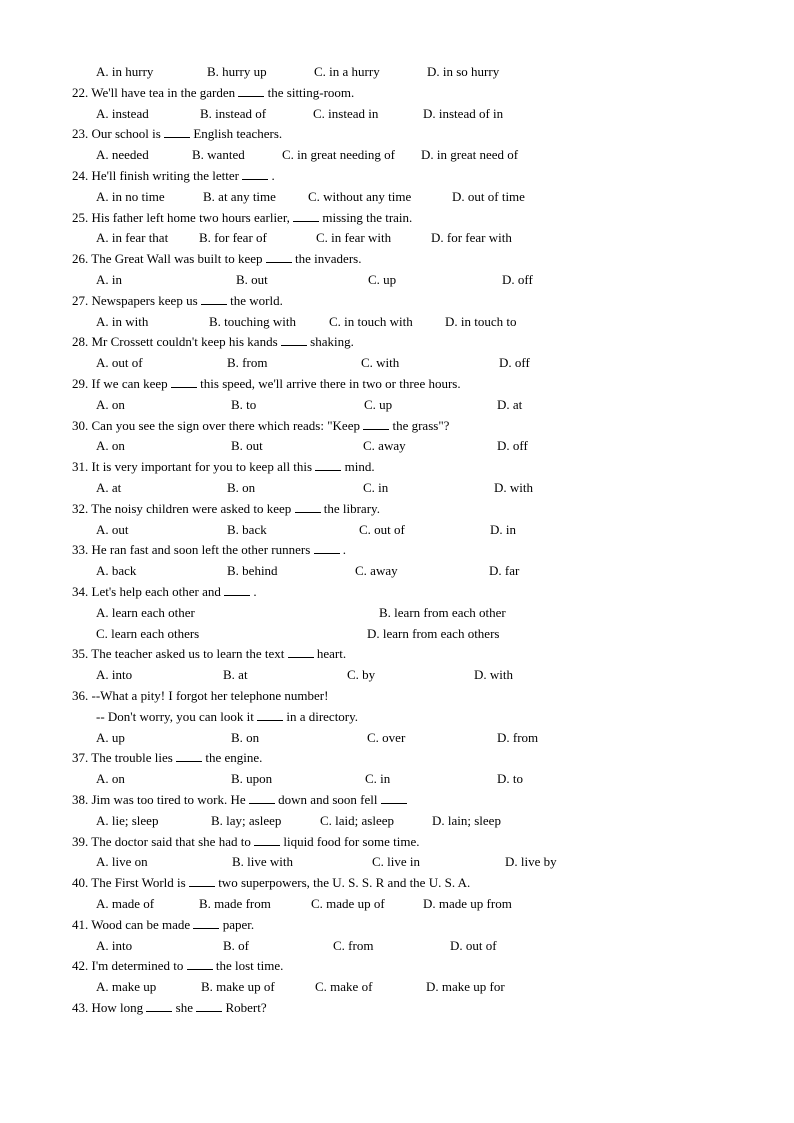  Describe the element at coordinates (463, 114) in the screenshot. I see `option-d: D. instead of in` at that location.